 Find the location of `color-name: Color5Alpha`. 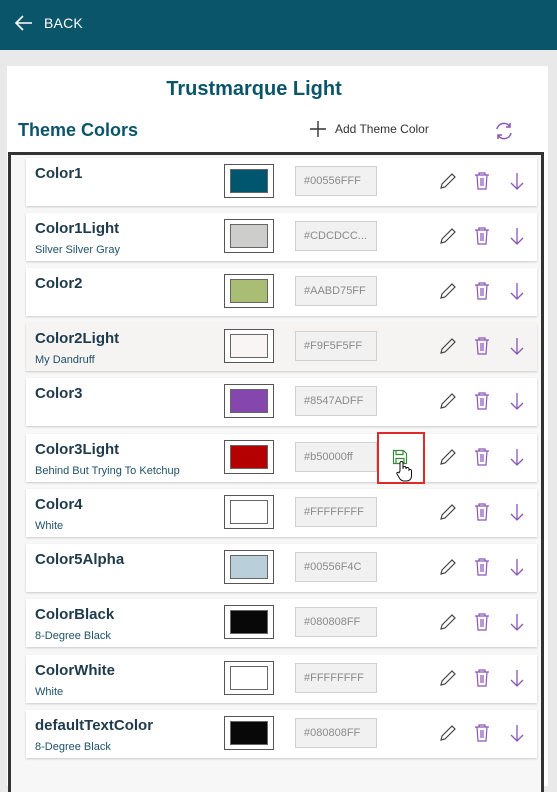

color-name: Color5Alpha is located at coordinates (80, 559).